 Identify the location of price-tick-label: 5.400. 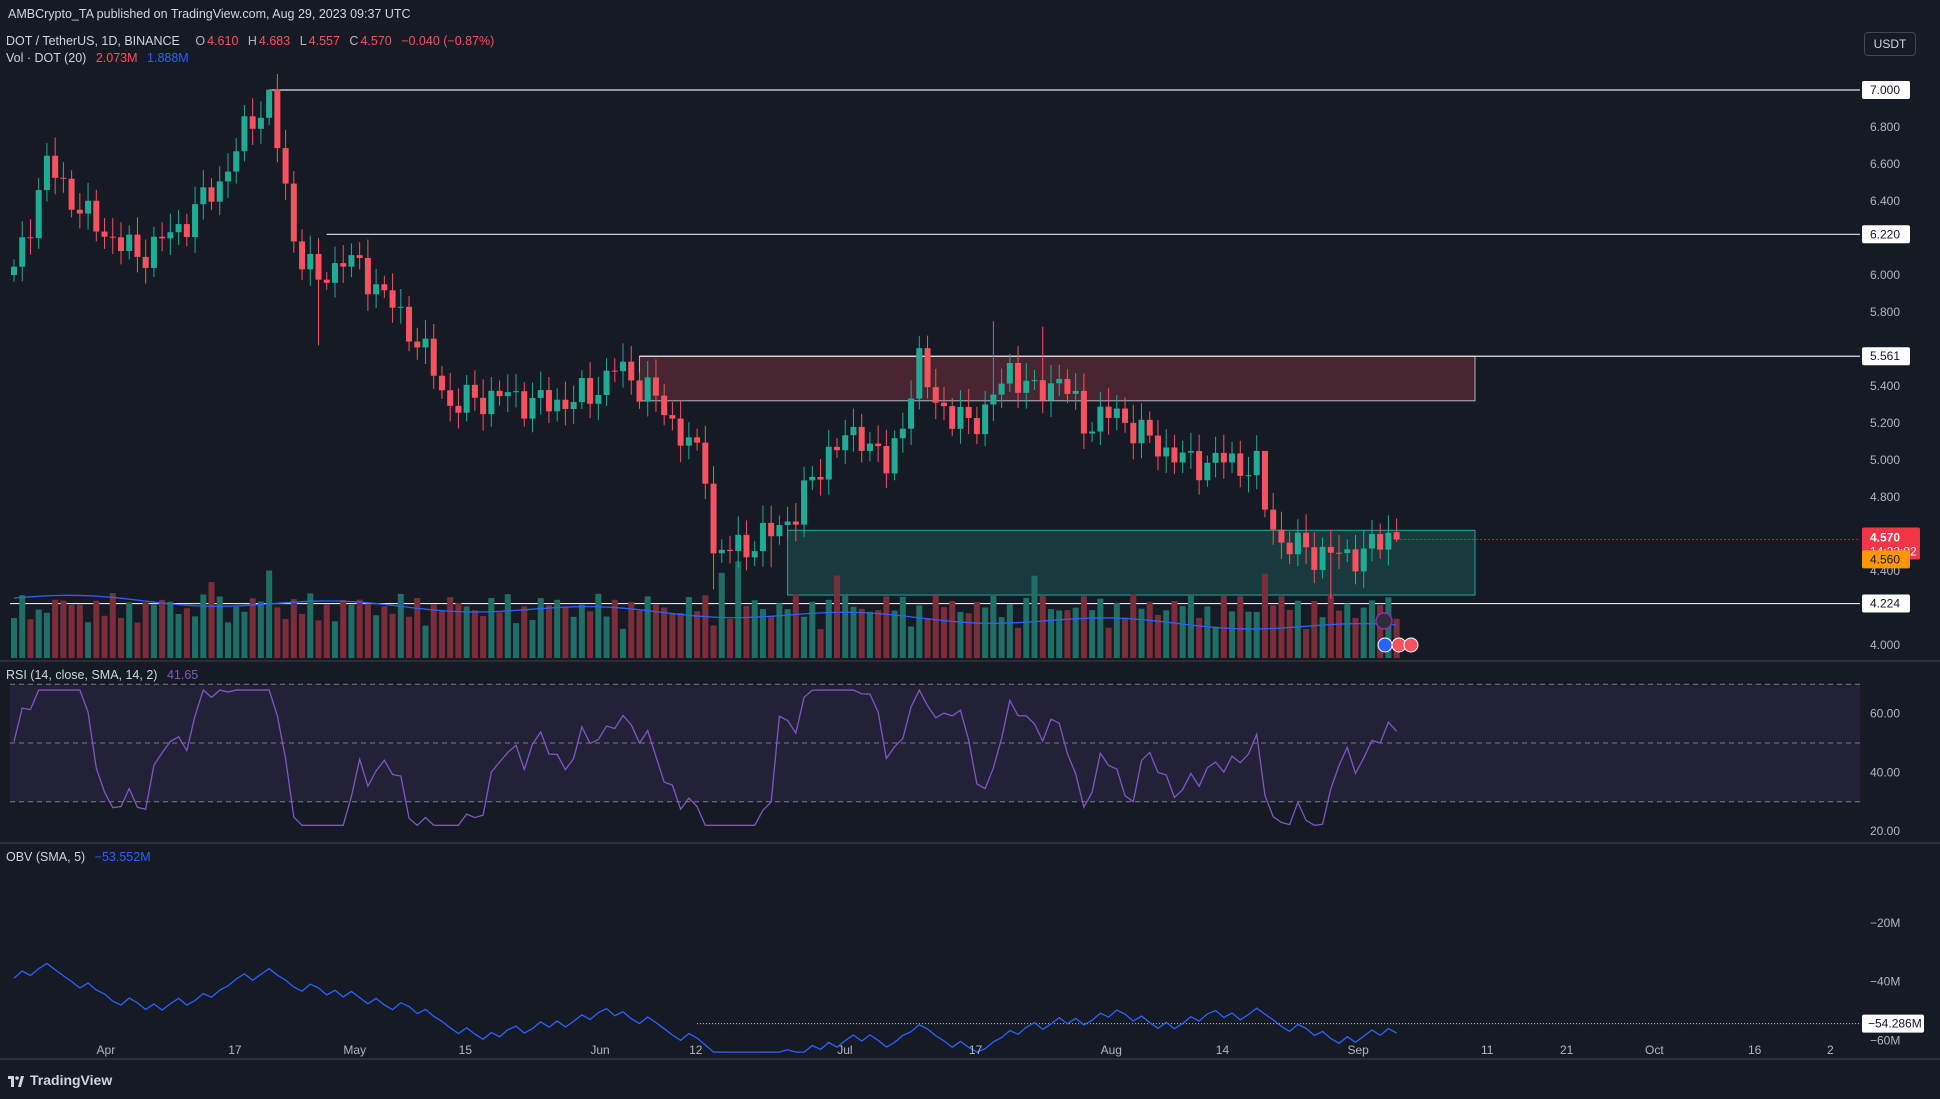
(1885, 386).